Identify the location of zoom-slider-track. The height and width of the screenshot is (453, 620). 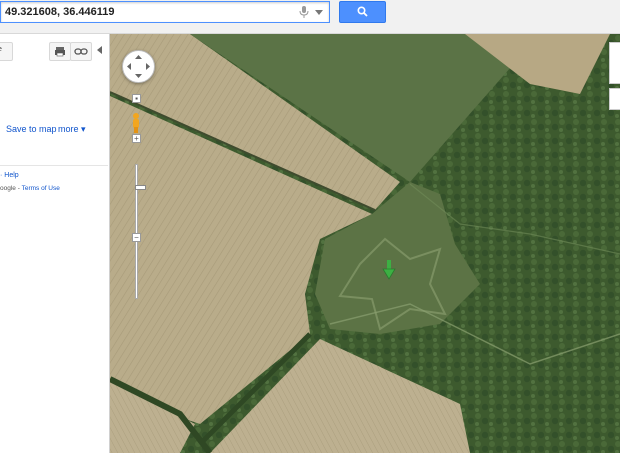
(140, 231).